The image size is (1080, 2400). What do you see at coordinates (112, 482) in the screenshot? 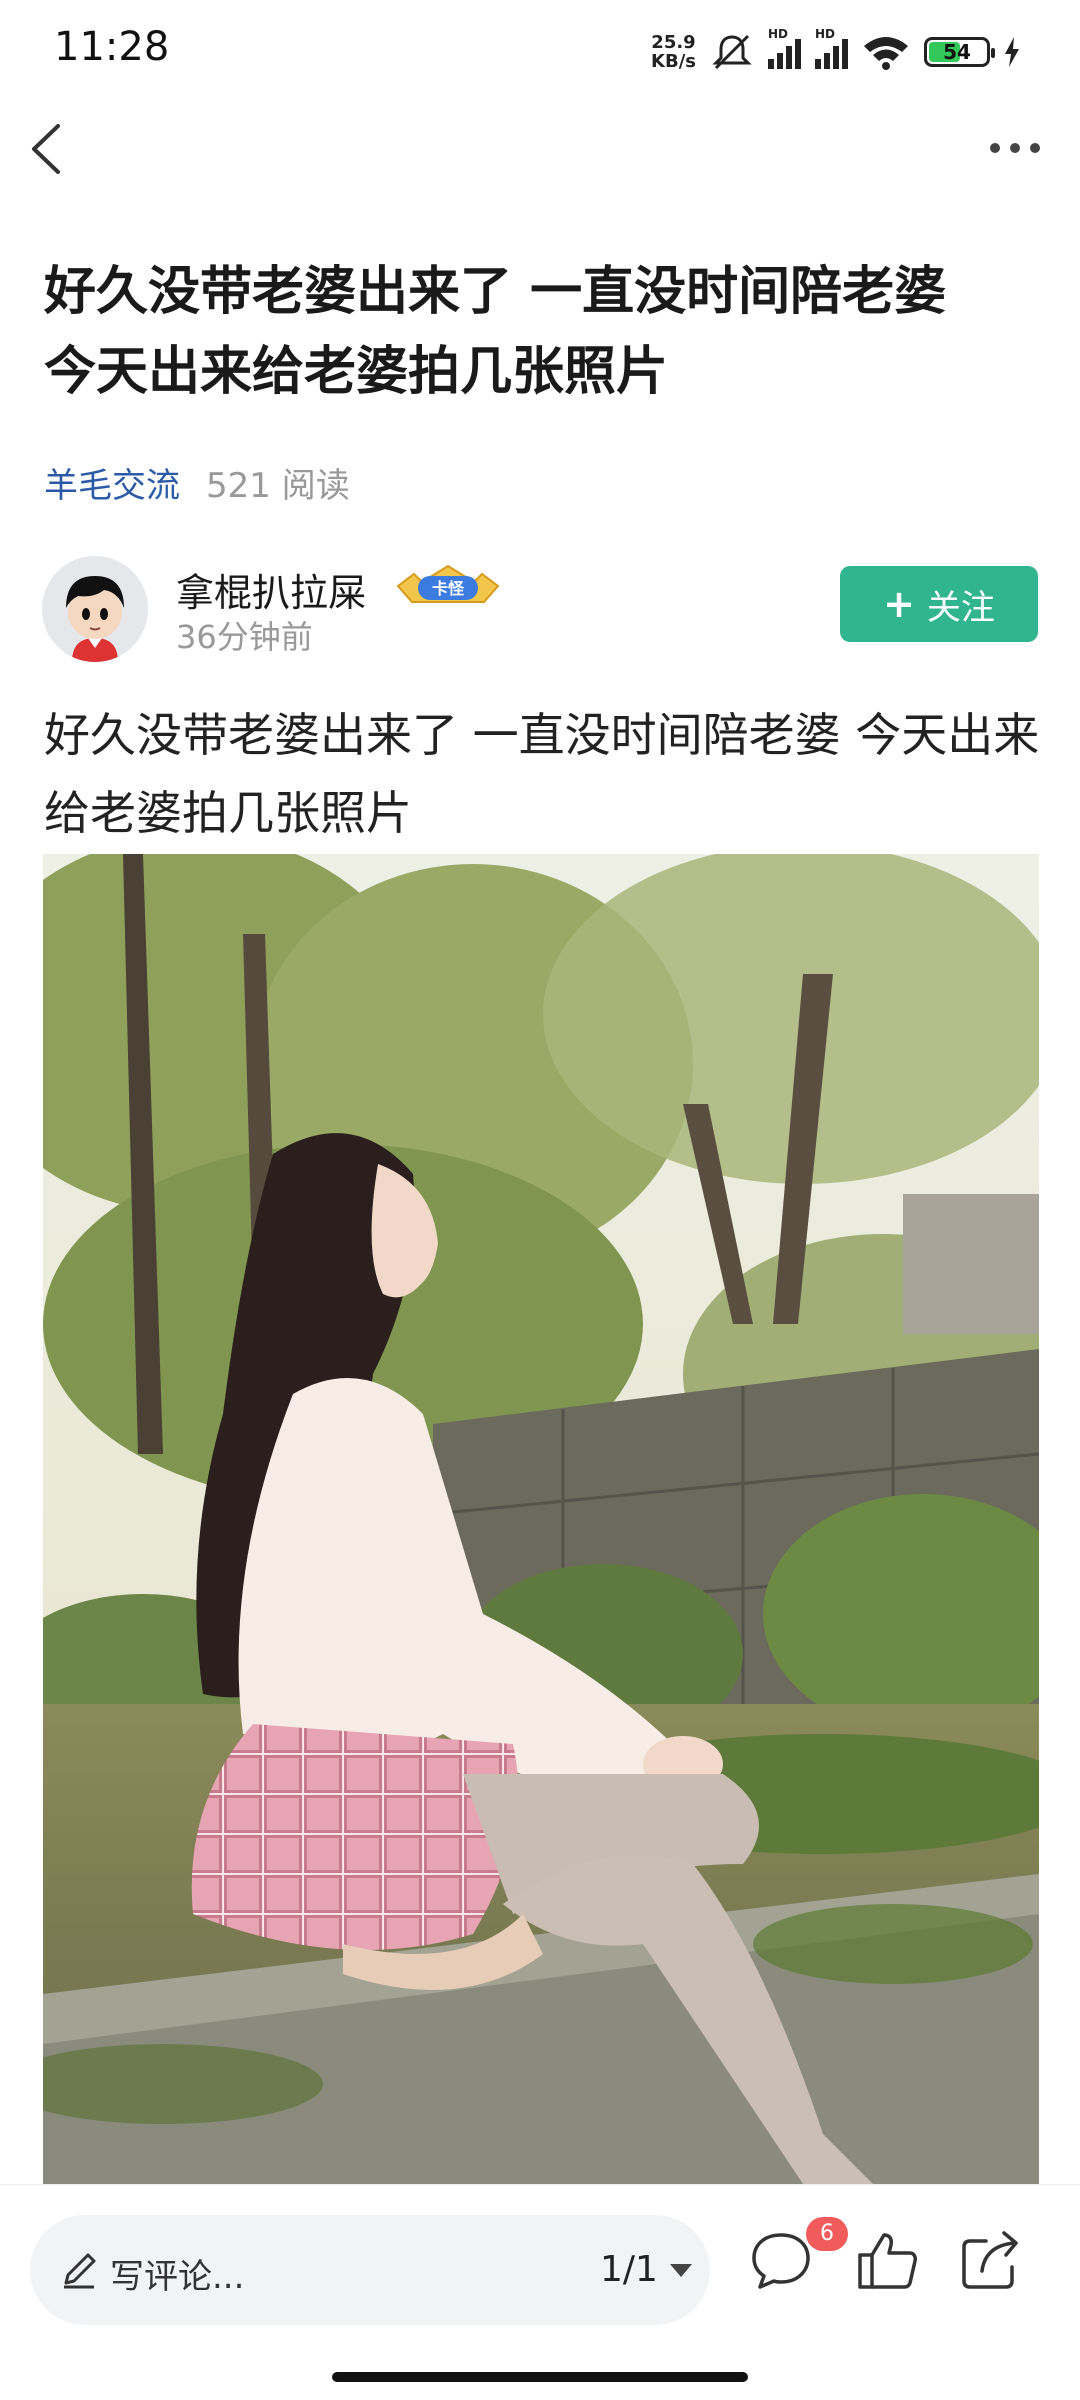
I see `category-link: 羊毛交流` at bounding box center [112, 482].